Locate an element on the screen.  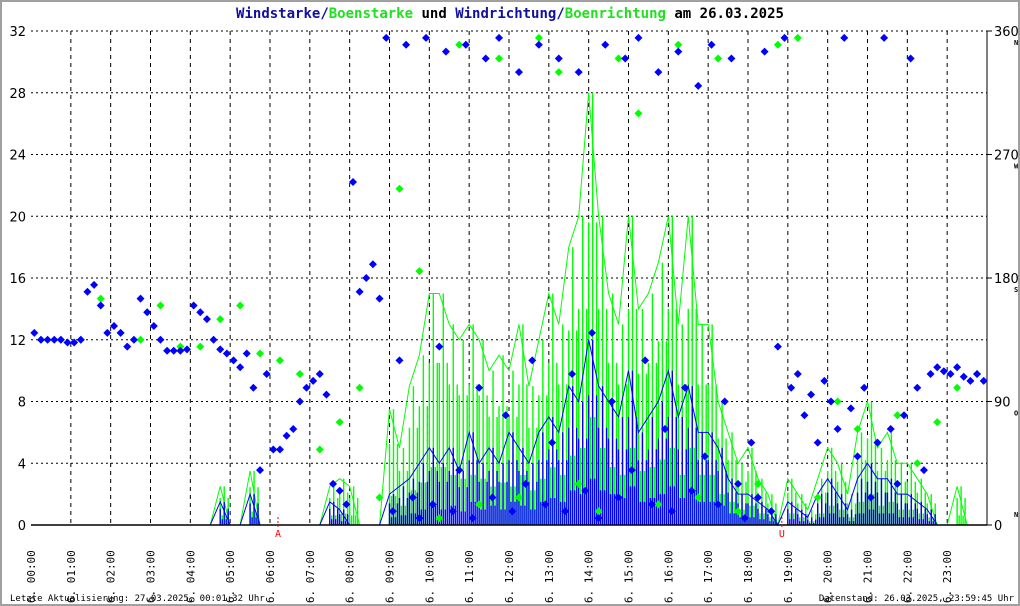
compass-label: O is located at coordinates (1016, 414).